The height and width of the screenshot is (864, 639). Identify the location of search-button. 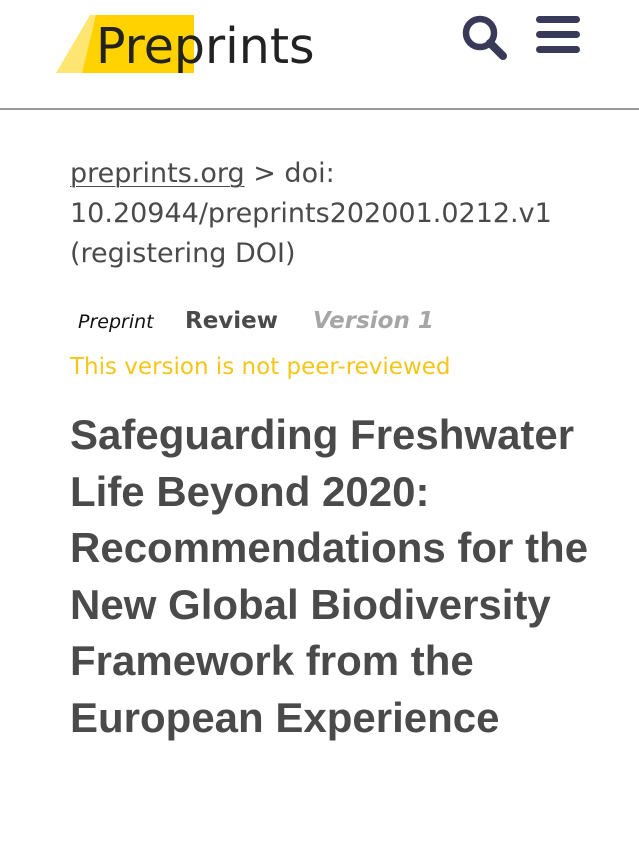
(484, 37).